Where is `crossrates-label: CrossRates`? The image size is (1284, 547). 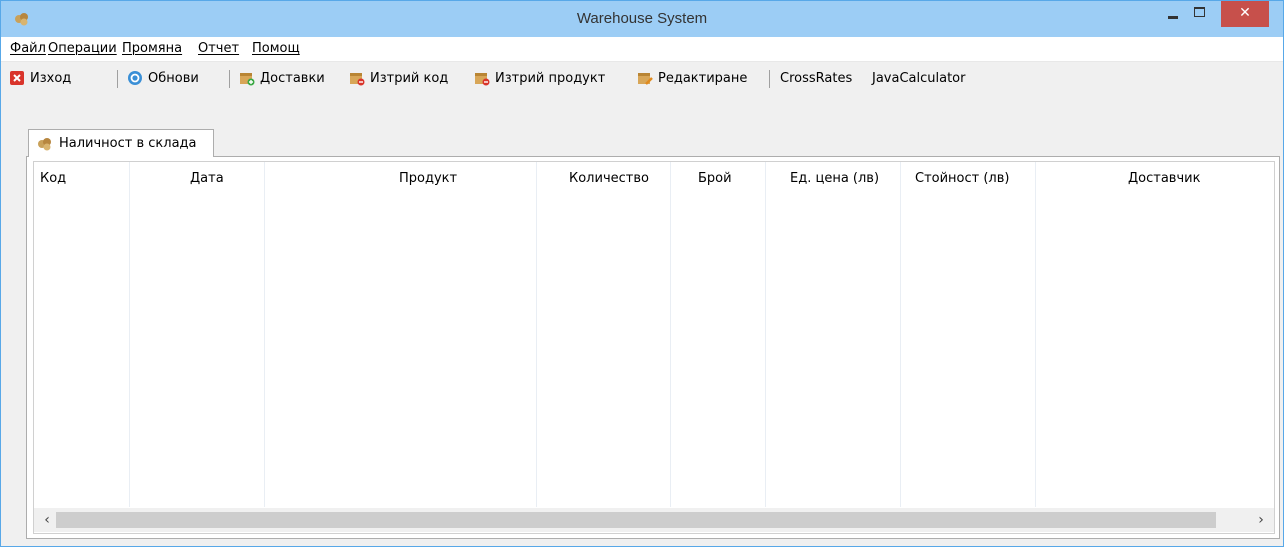
crossrates-label: CrossRates is located at coordinates (816, 78).